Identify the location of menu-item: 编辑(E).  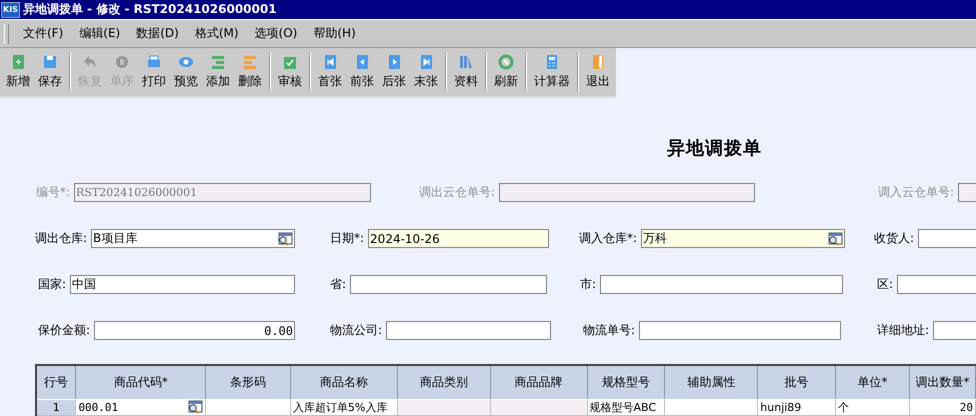
(99, 33).